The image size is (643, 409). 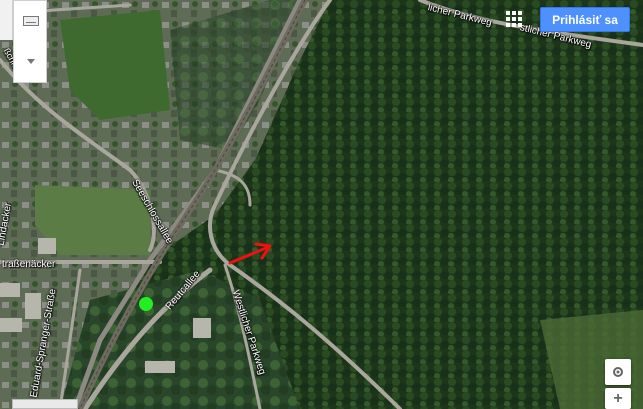 What do you see at coordinates (45, 404) in the screenshot?
I see `map-type-thumbnail` at bounding box center [45, 404].